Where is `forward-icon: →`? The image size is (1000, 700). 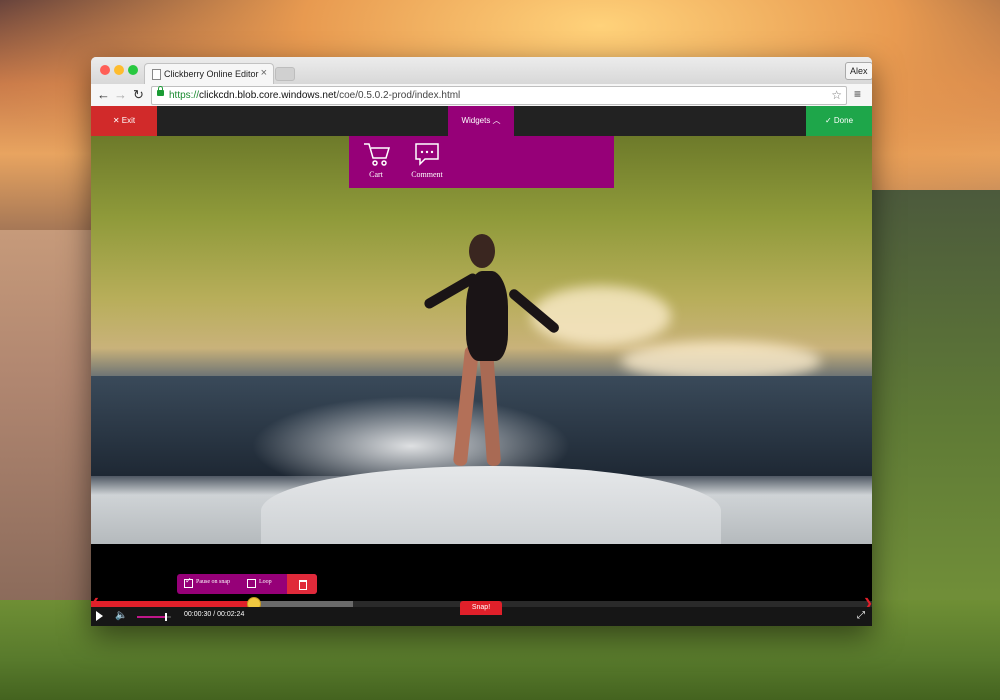 forward-icon: → is located at coordinates (120, 95).